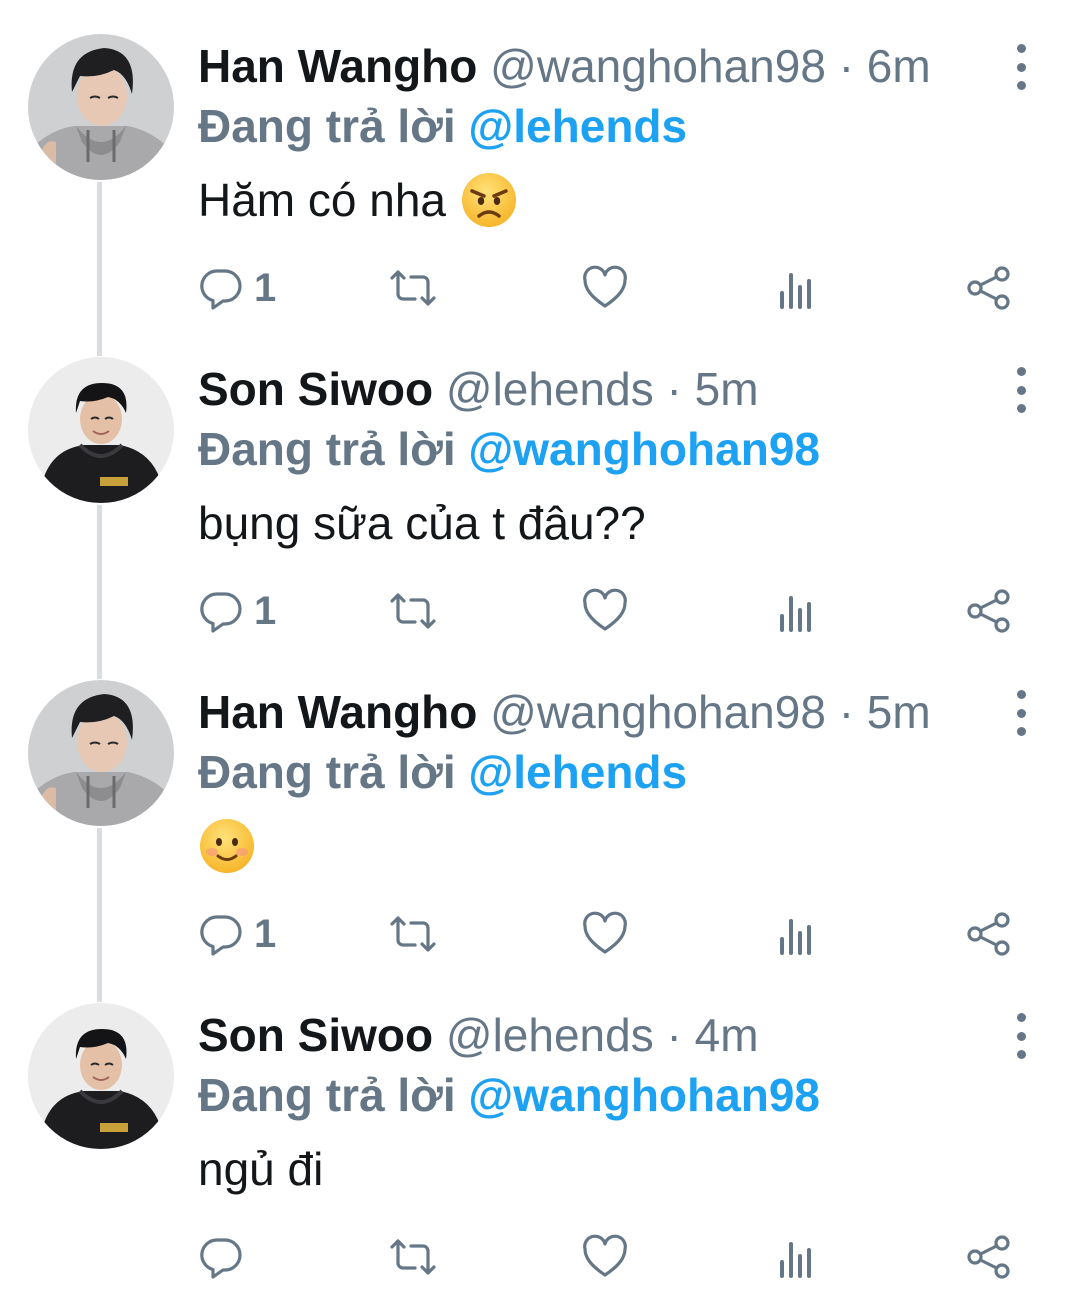  I want to click on reply-button, so click(226, 1257).